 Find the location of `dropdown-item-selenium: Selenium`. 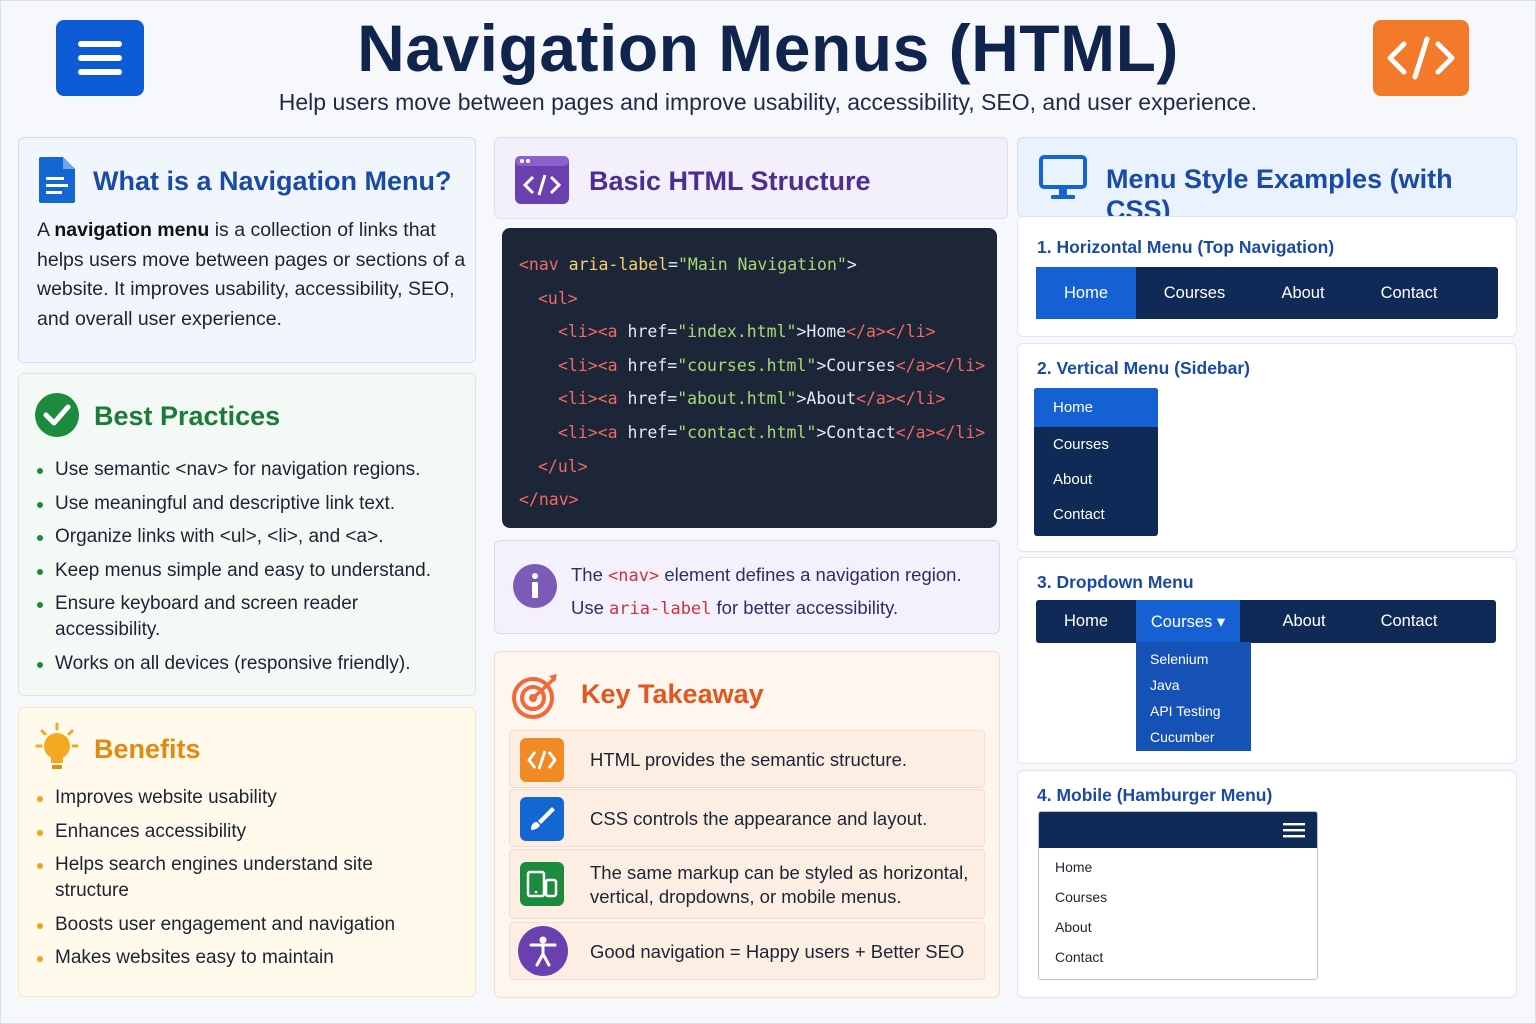

dropdown-item-selenium: Selenium is located at coordinates (1193, 659).